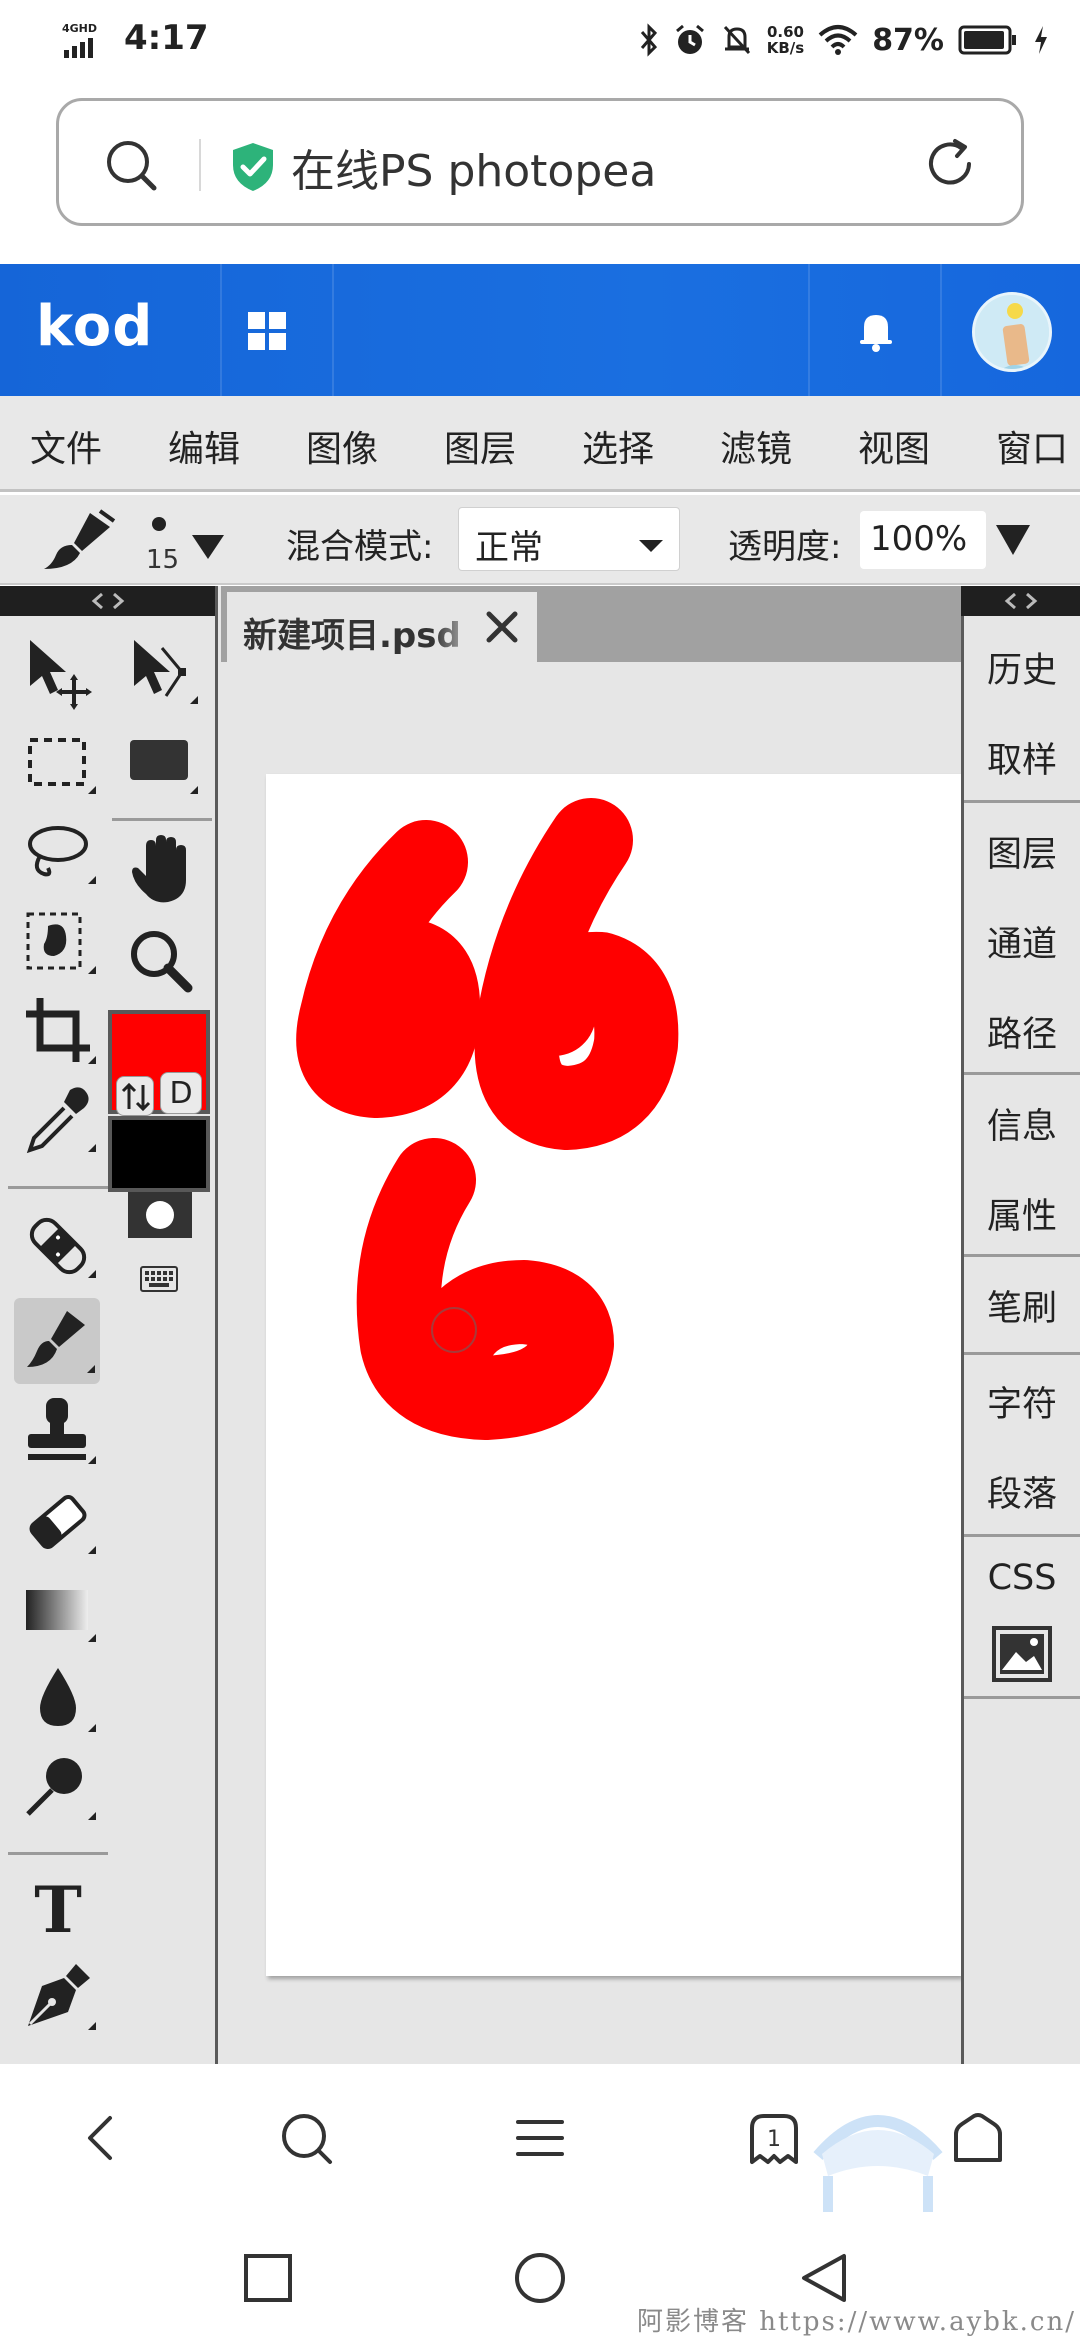 The width and height of the screenshot is (1080, 2340). I want to click on menu-edit: 编辑, so click(204, 446).